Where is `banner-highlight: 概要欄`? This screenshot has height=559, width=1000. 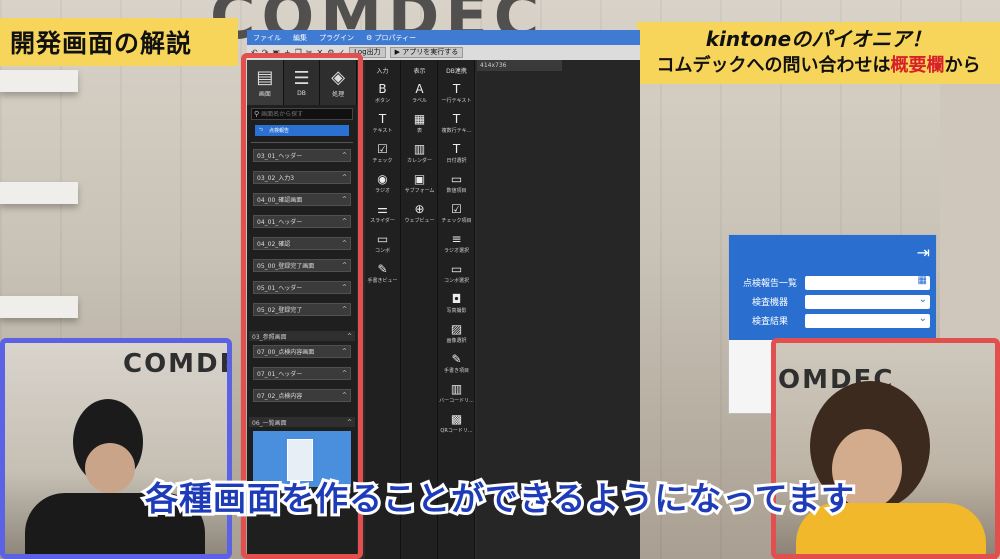
banner-highlight: 概要欄 is located at coordinates (917, 65).